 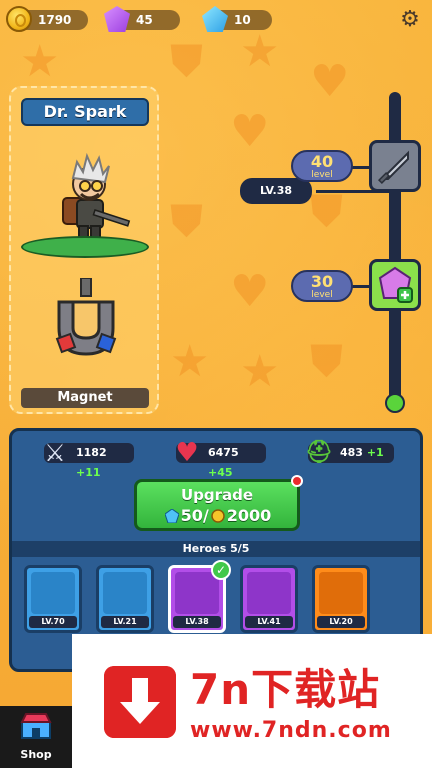 I want to click on track-end-node, so click(x=395, y=403).